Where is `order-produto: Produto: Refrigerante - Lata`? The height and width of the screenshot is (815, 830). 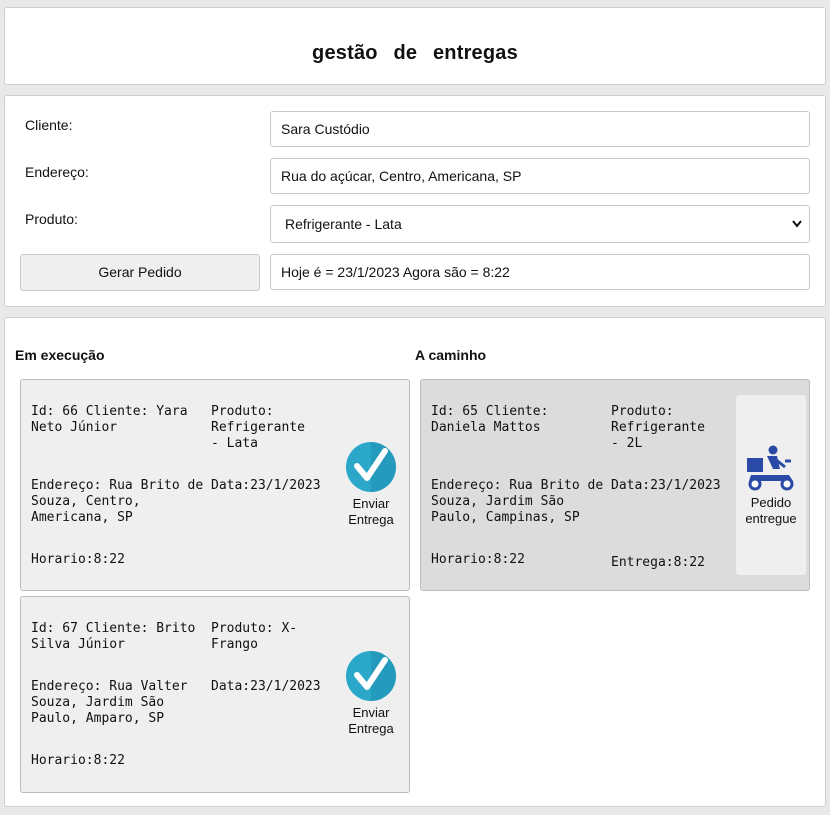
order-produto: Produto: Refrigerante - Lata is located at coordinates (258, 427).